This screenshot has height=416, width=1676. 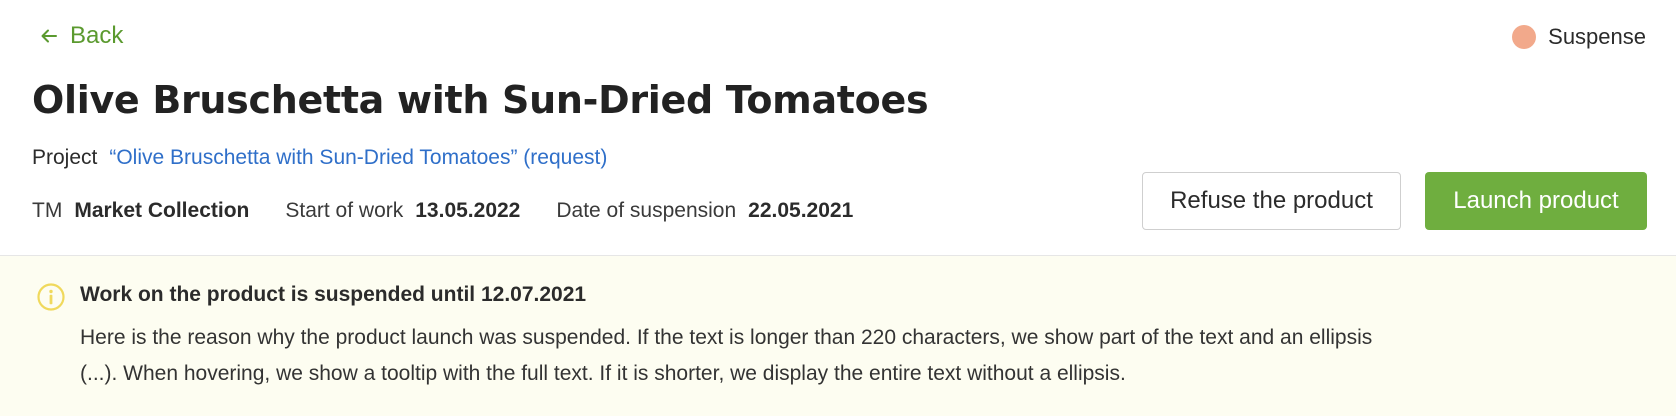 I want to click on suspension-date-value: 22.05.2021, so click(x=801, y=210).